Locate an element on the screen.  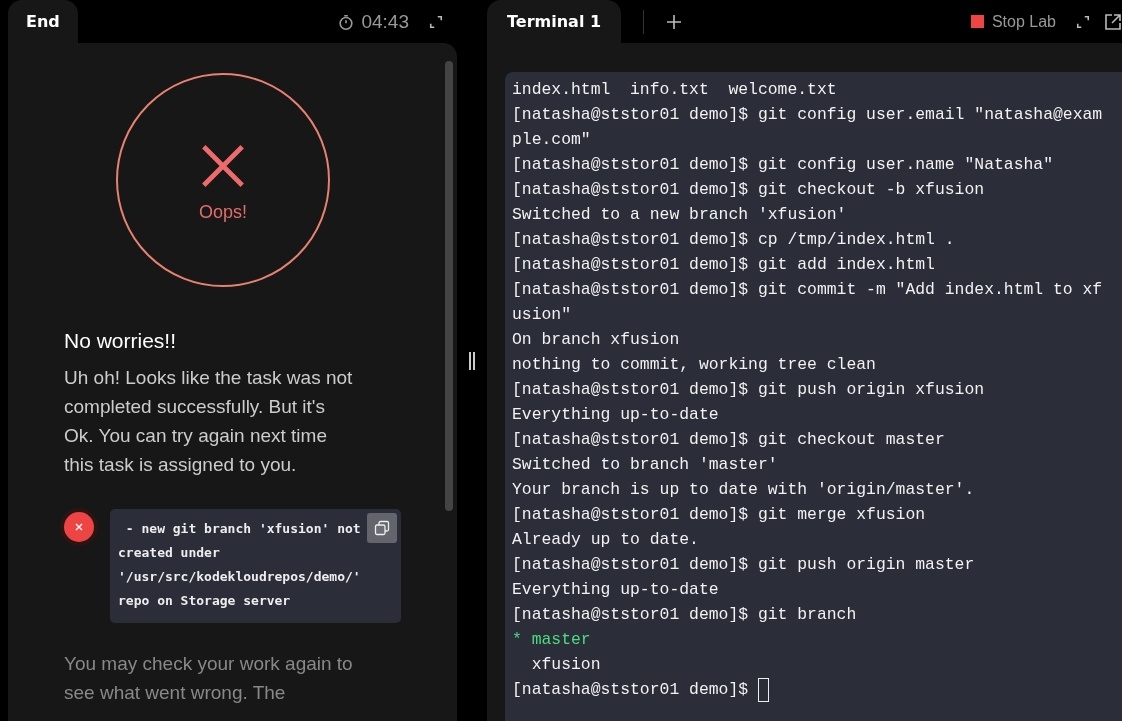
copy-button is located at coordinates (382, 528).